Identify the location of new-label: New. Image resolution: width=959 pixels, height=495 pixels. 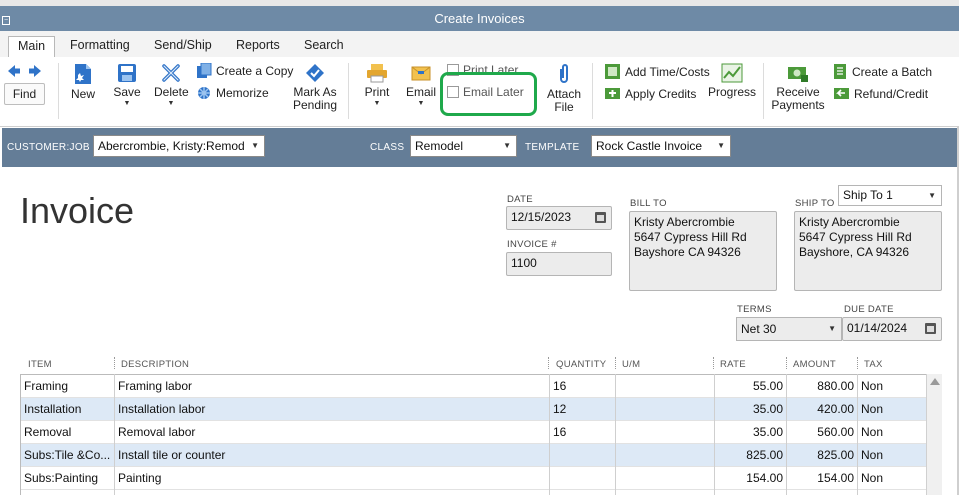
(82, 94).